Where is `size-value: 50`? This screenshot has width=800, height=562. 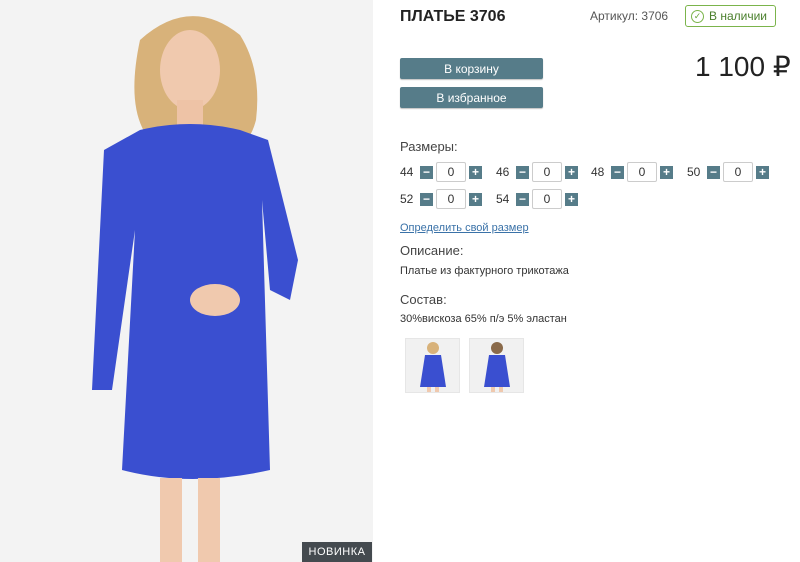
size-value: 50 is located at coordinates (694, 172).